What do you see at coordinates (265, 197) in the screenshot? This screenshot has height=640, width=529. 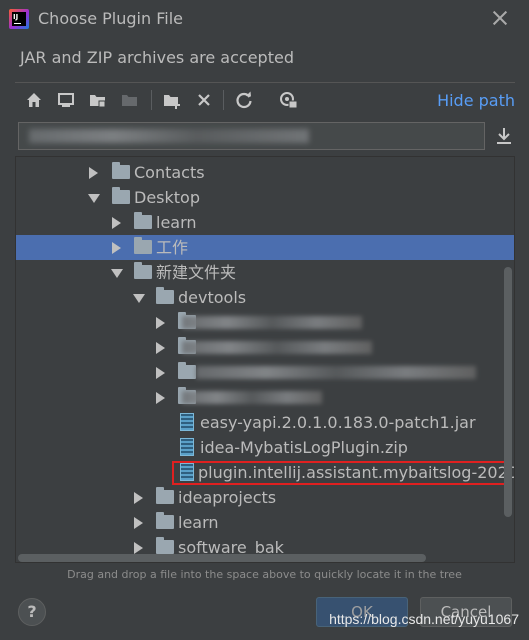 I see `tree-row: Desktop` at bounding box center [265, 197].